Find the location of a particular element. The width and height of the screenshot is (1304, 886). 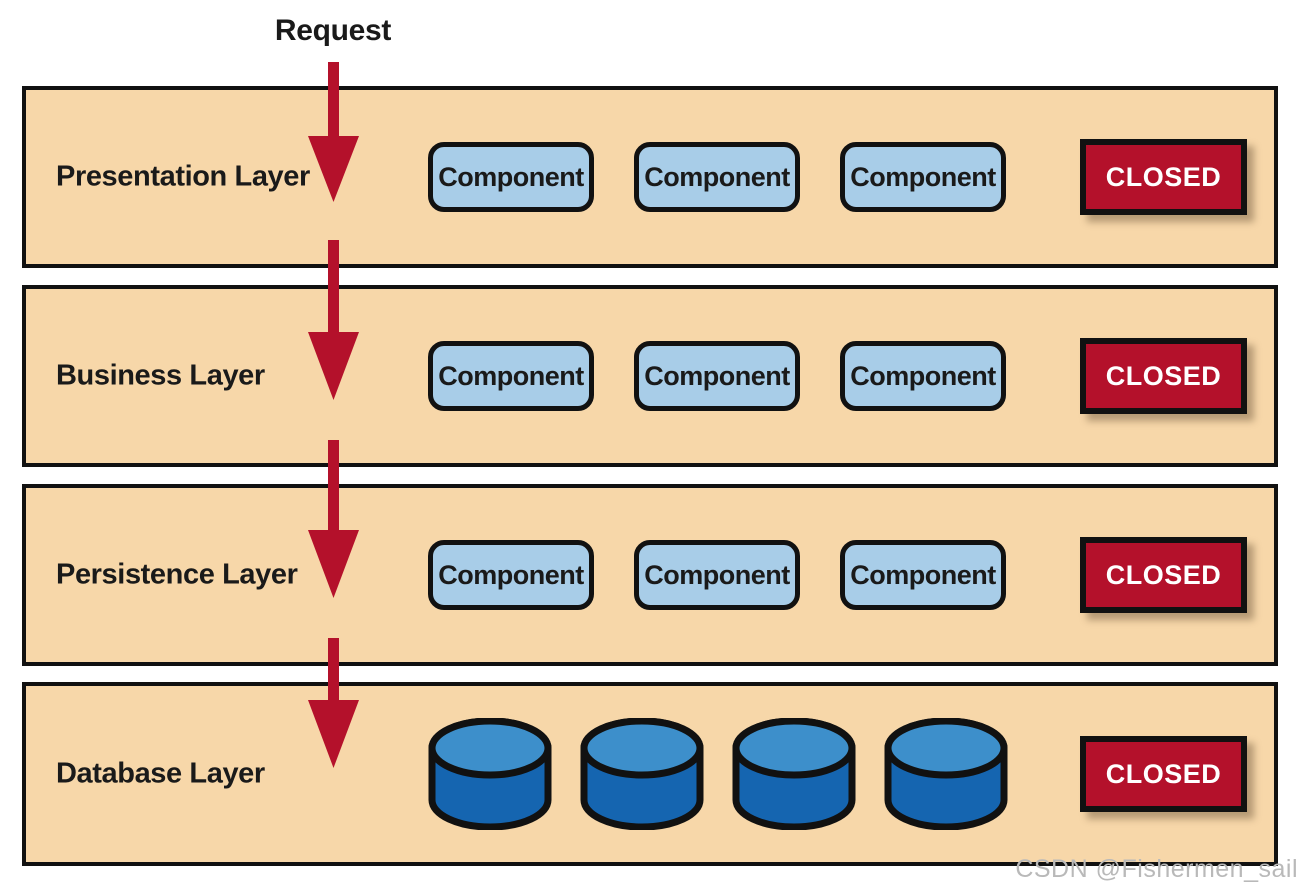

watermark-text: CSDN @Fishermen_sail is located at coordinates (1156, 869).